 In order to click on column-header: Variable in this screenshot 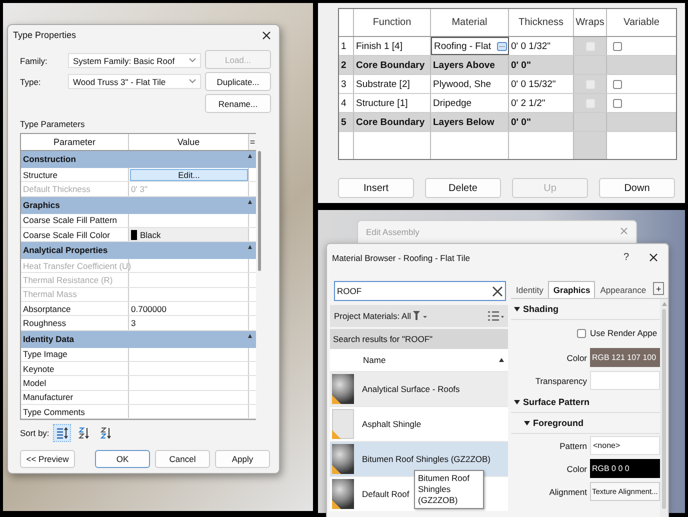, I will do `click(641, 23)`.